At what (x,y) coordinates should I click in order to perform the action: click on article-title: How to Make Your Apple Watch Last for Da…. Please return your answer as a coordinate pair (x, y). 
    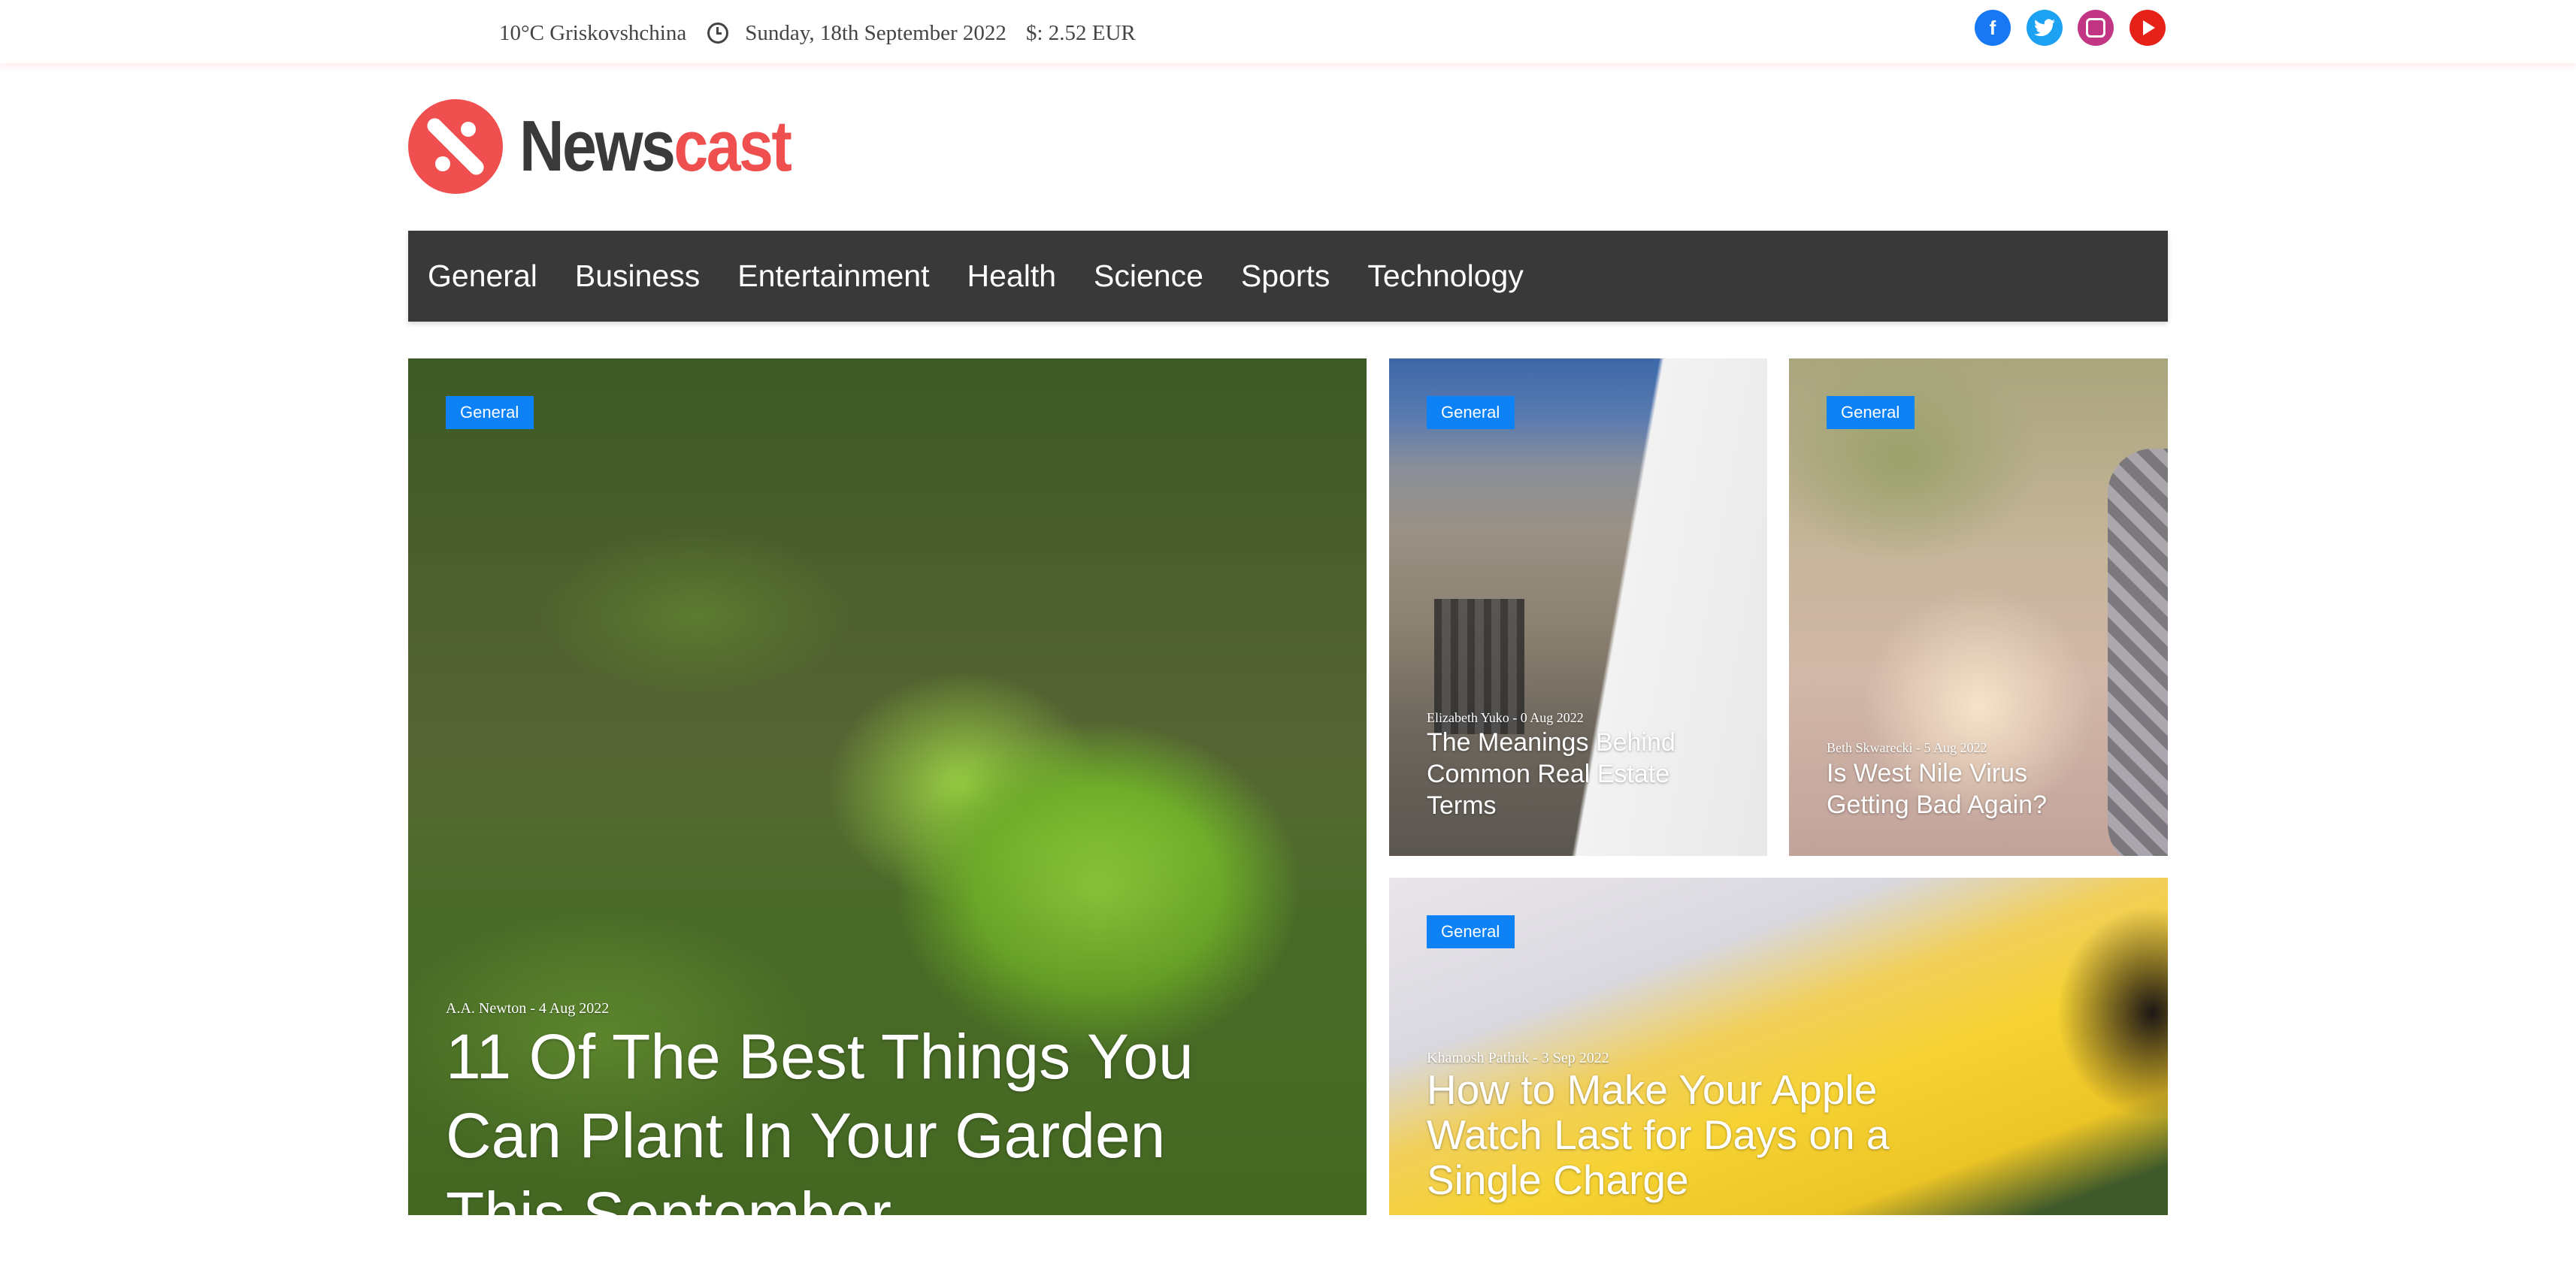
    Looking at the image, I should click on (1690, 1134).